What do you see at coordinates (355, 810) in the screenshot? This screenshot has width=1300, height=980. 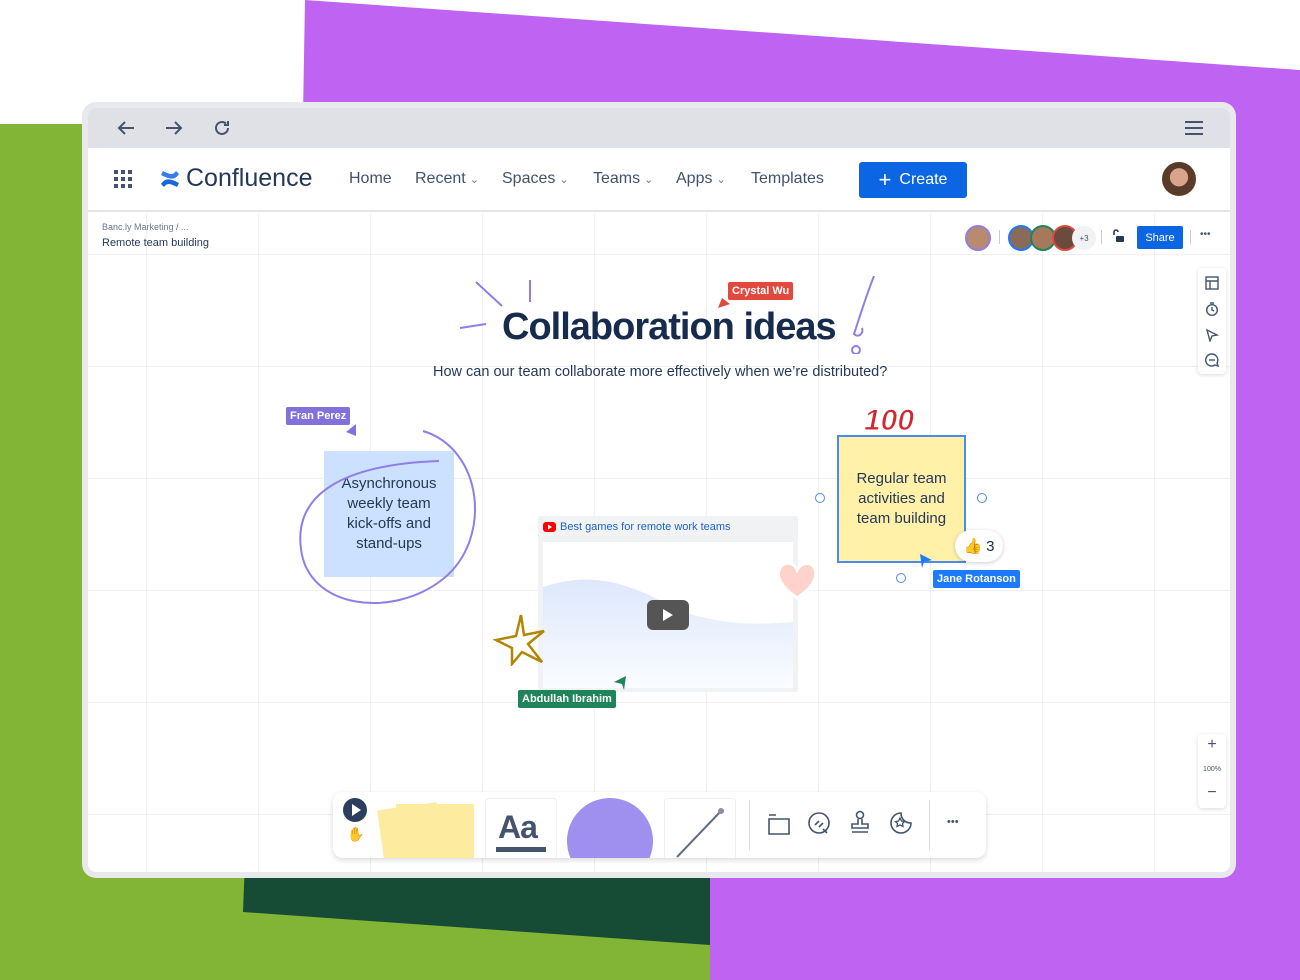 I see `select-tool-icon` at bounding box center [355, 810].